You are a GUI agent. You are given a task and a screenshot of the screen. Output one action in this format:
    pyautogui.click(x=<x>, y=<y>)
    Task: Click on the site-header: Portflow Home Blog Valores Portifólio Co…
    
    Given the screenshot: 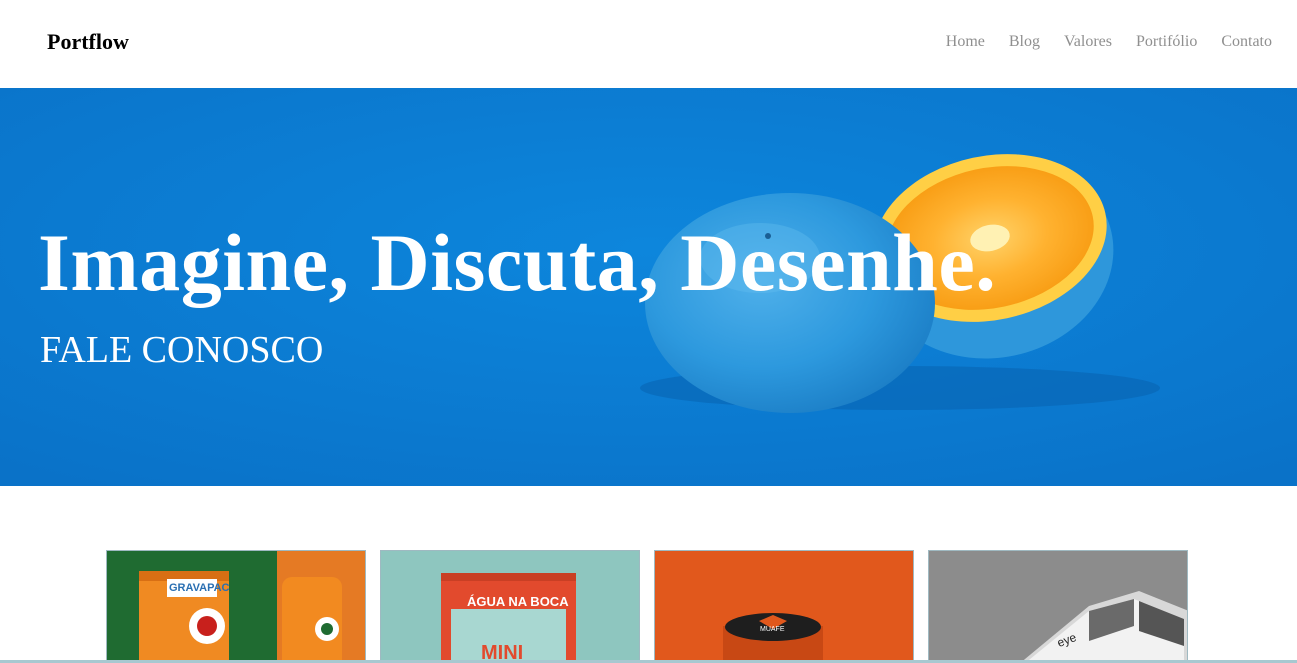 What is the action you would take?
    pyautogui.click(x=648, y=44)
    